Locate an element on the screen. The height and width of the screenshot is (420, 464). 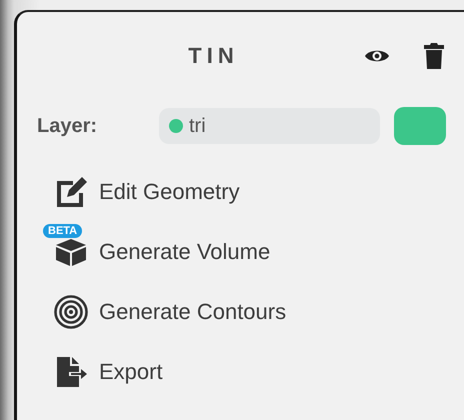
beta-badge: BETA is located at coordinates (62, 231).